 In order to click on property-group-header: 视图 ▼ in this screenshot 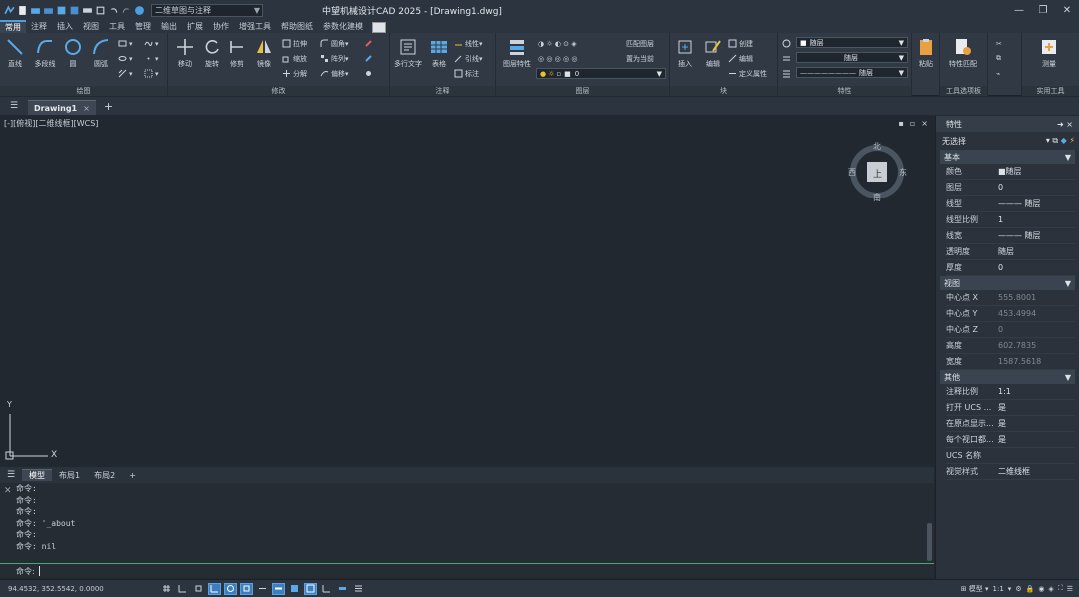, I will do `click(1007, 283)`.